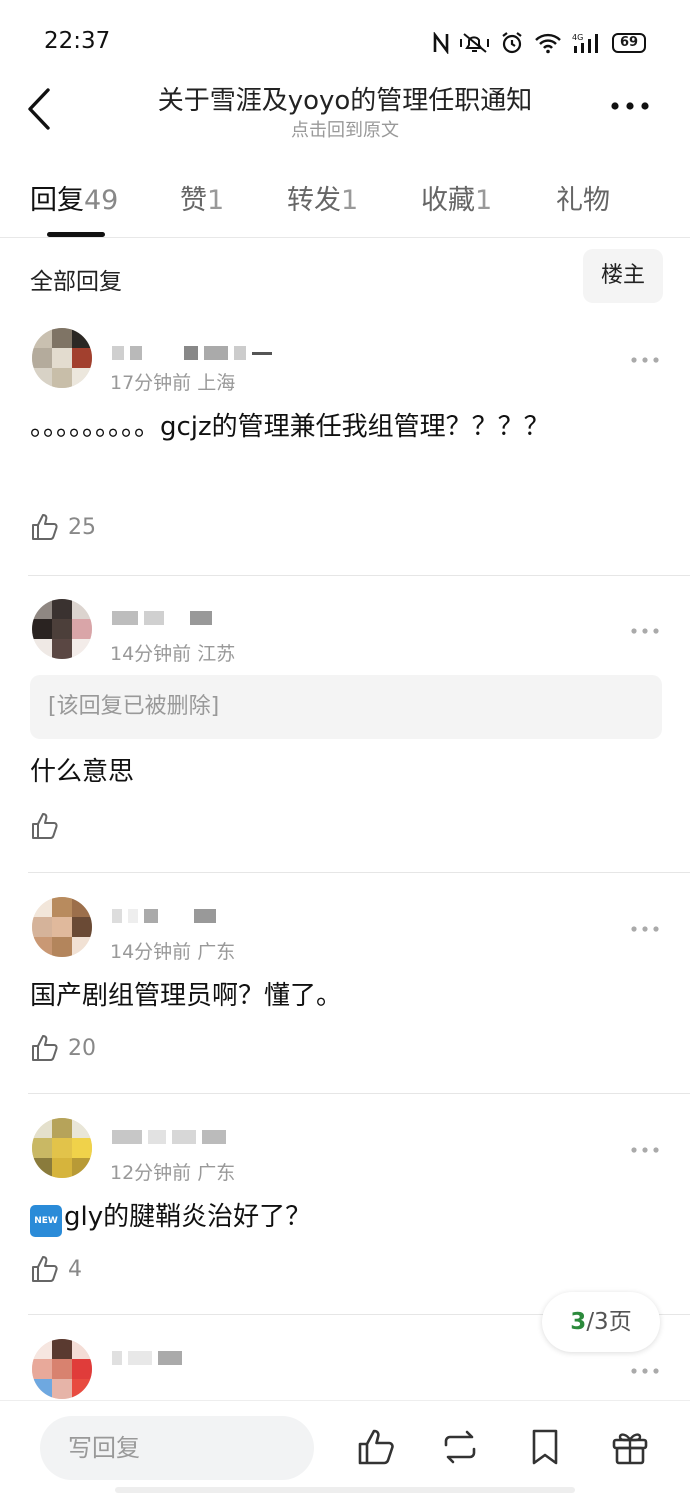 This screenshot has width=690, height=1495. I want to click on comment-text: 。。。。。。。。。gcjz的管理兼任我组管理？？？？, so click(290, 427).